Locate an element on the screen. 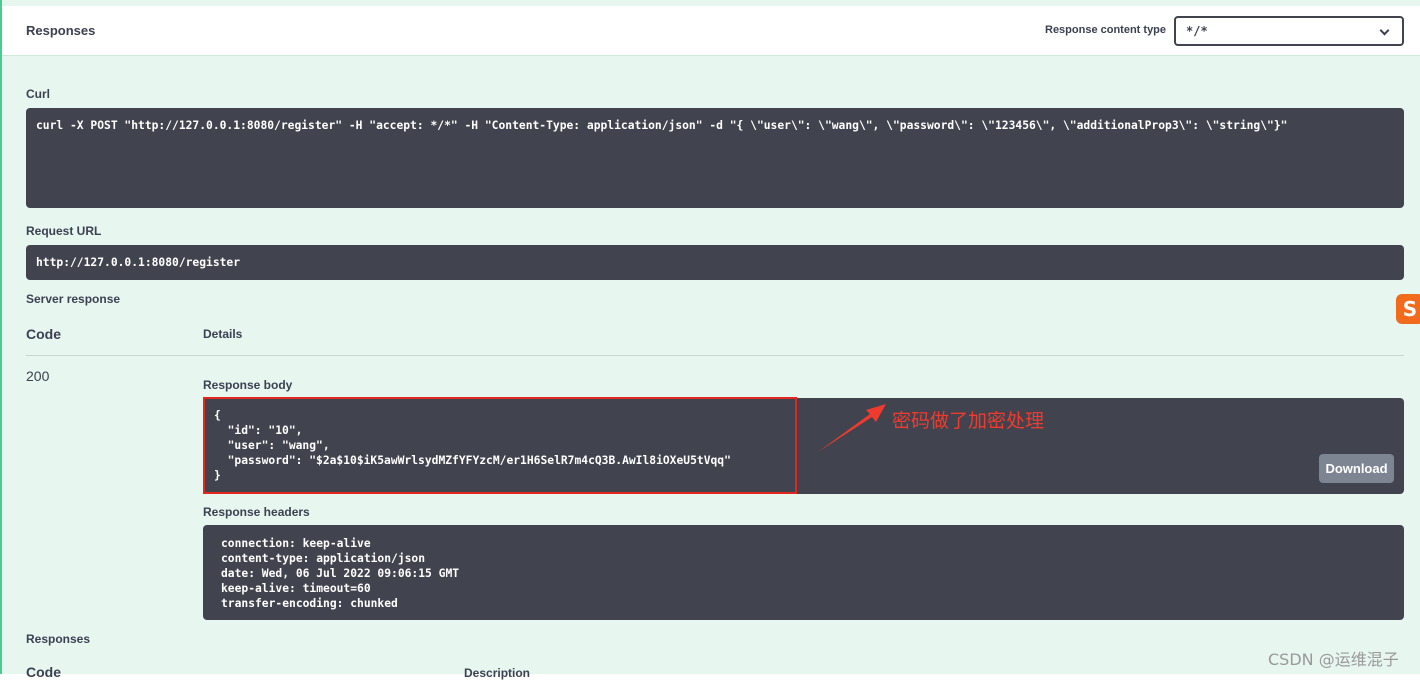  response-body-label: Response body is located at coordinates (248, 385).